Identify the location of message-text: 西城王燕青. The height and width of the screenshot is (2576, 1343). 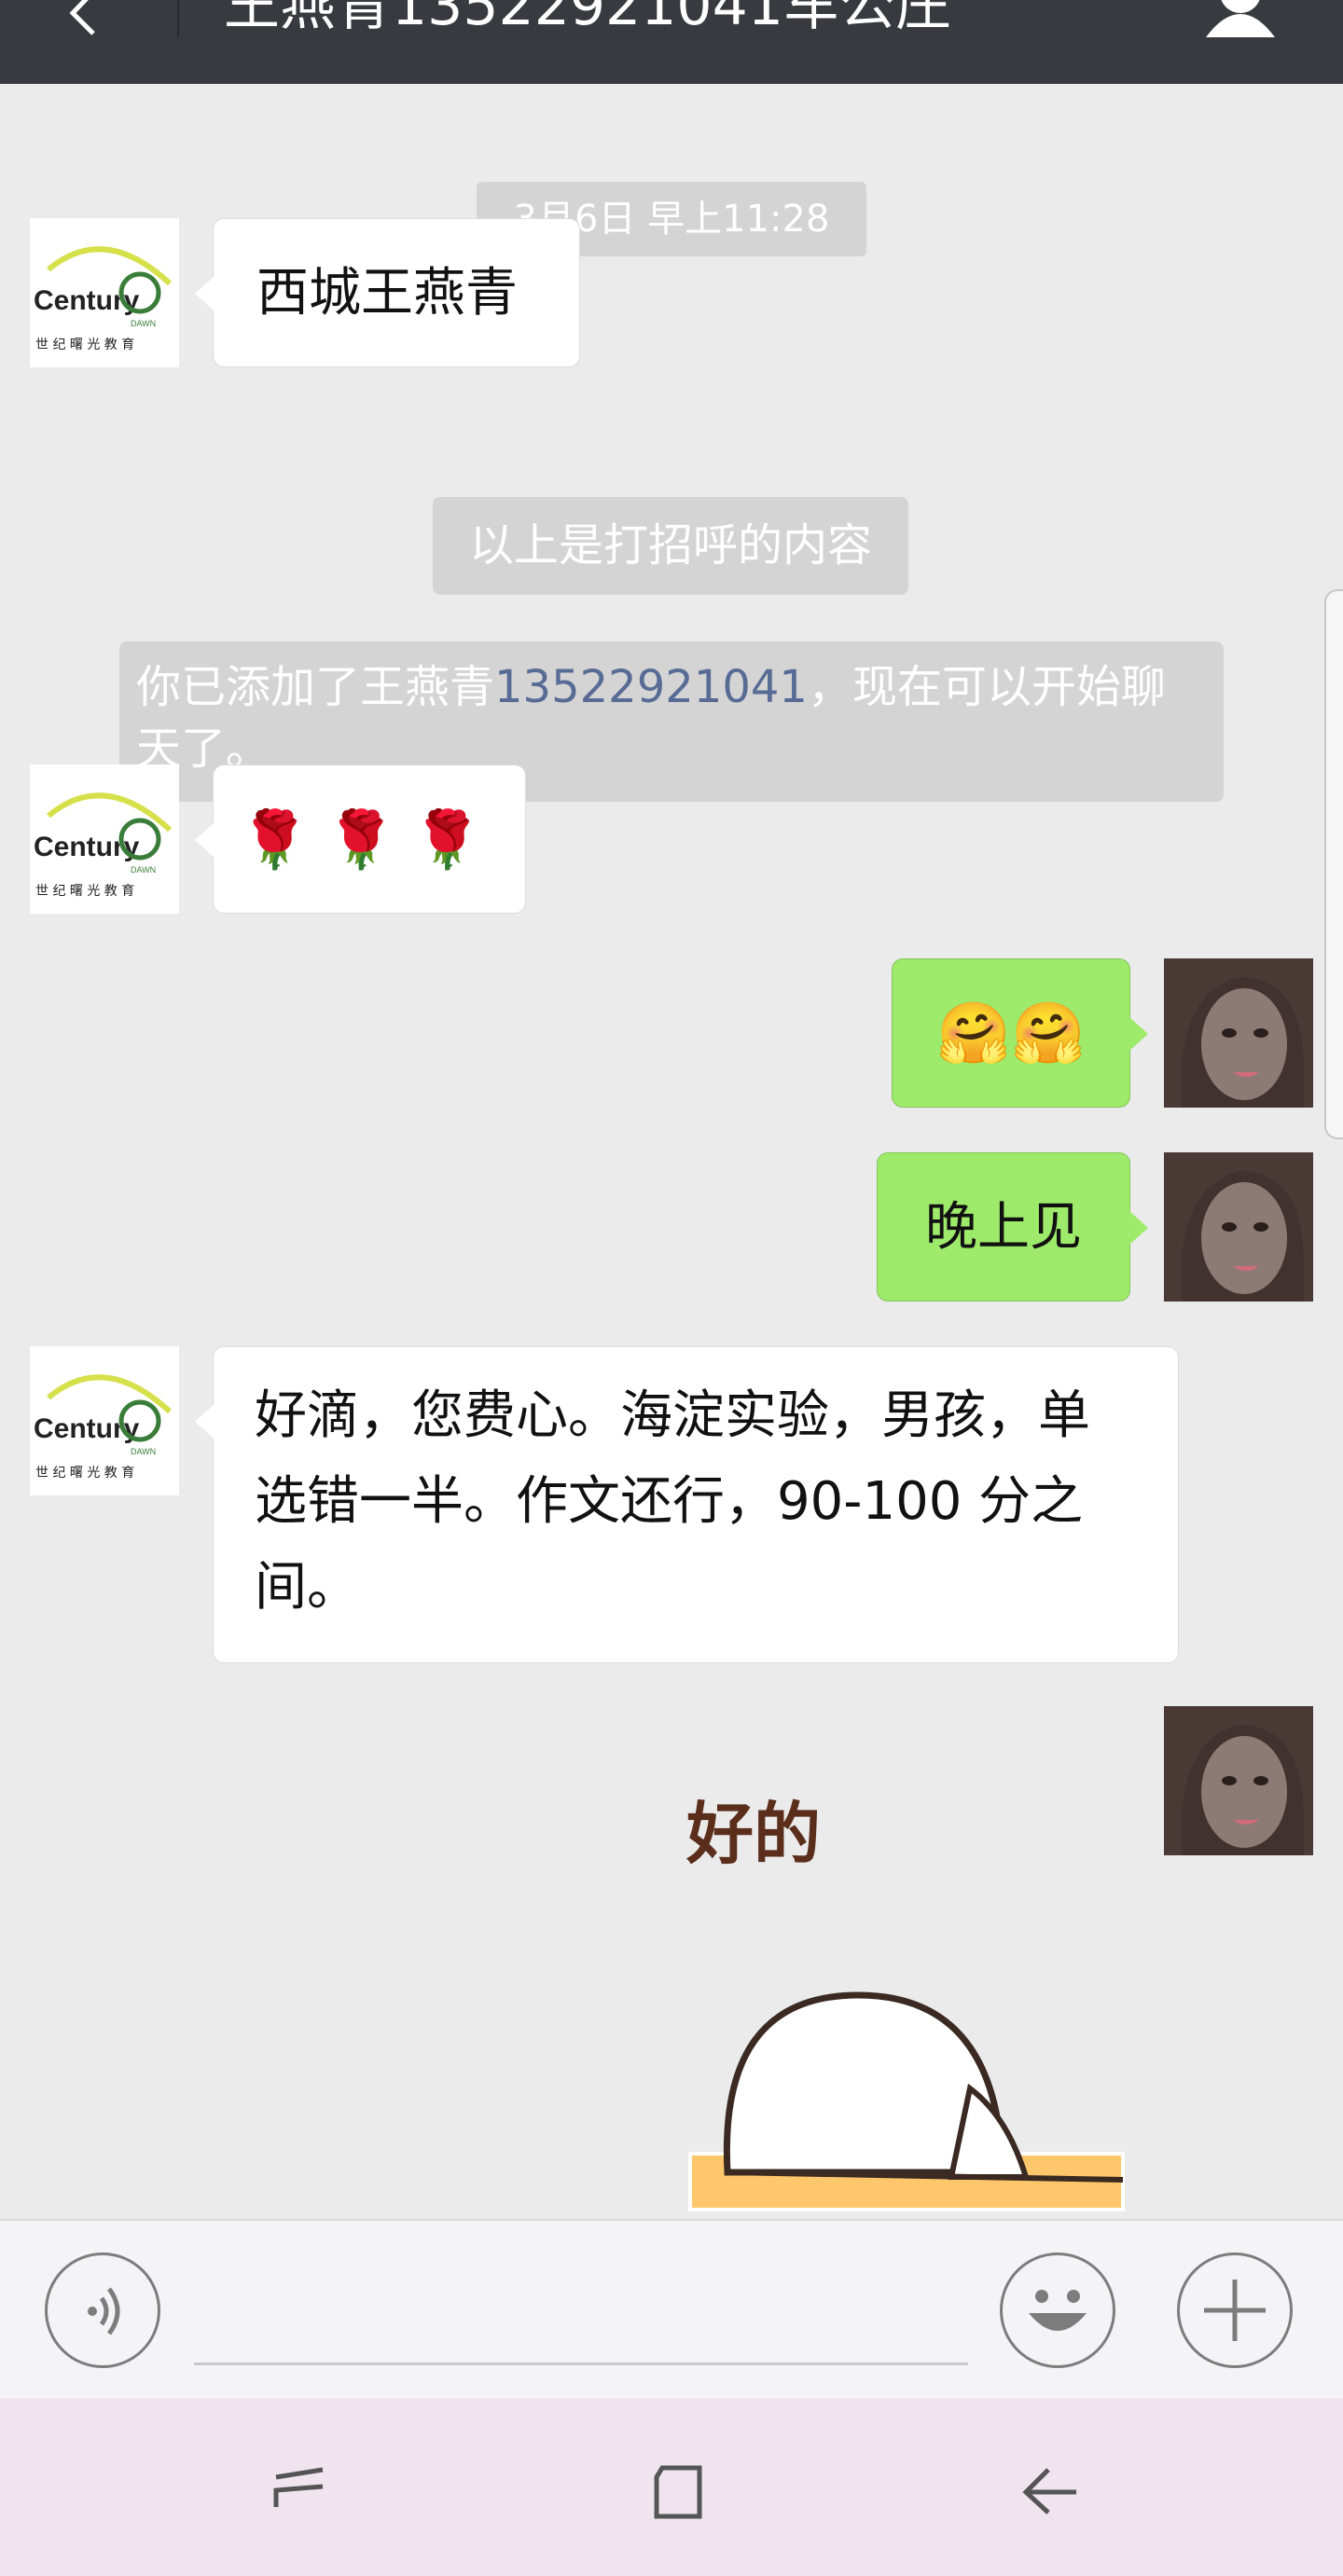
(387, 293).